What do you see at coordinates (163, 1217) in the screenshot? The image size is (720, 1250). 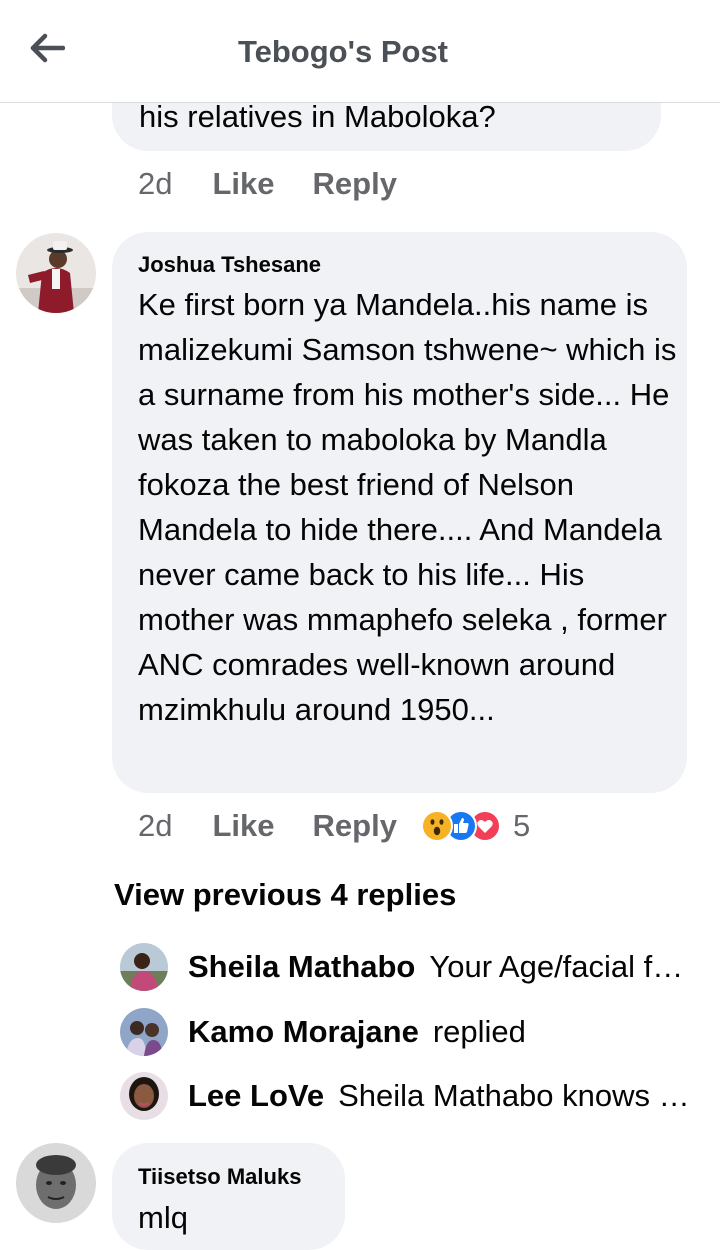 I see `comment-text: mlq` at bounding box center [163, 1217].